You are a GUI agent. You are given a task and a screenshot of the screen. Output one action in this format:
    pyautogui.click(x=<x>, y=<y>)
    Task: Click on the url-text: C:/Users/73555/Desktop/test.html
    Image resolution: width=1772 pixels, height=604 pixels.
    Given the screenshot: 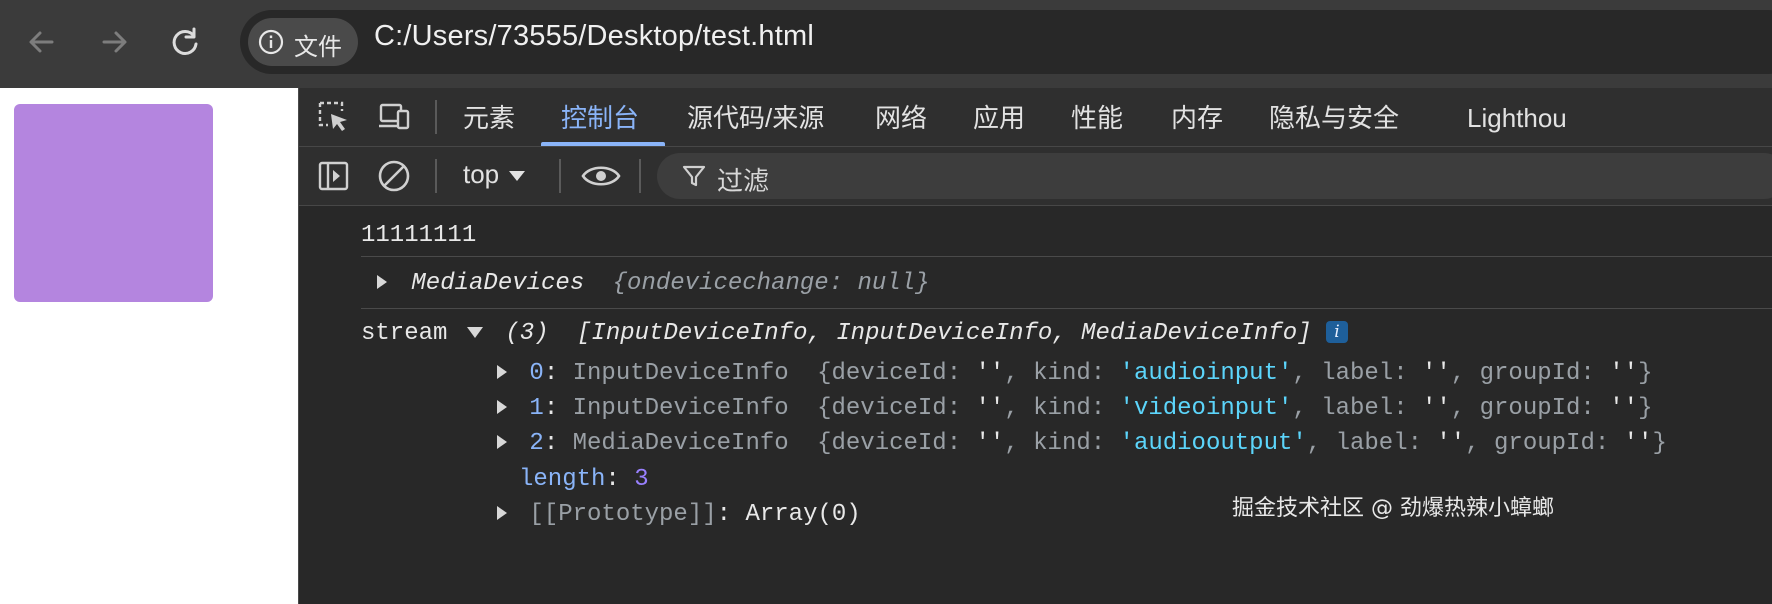 What is the action you would take?
    pyautogui.click(x=594, y=36)
    